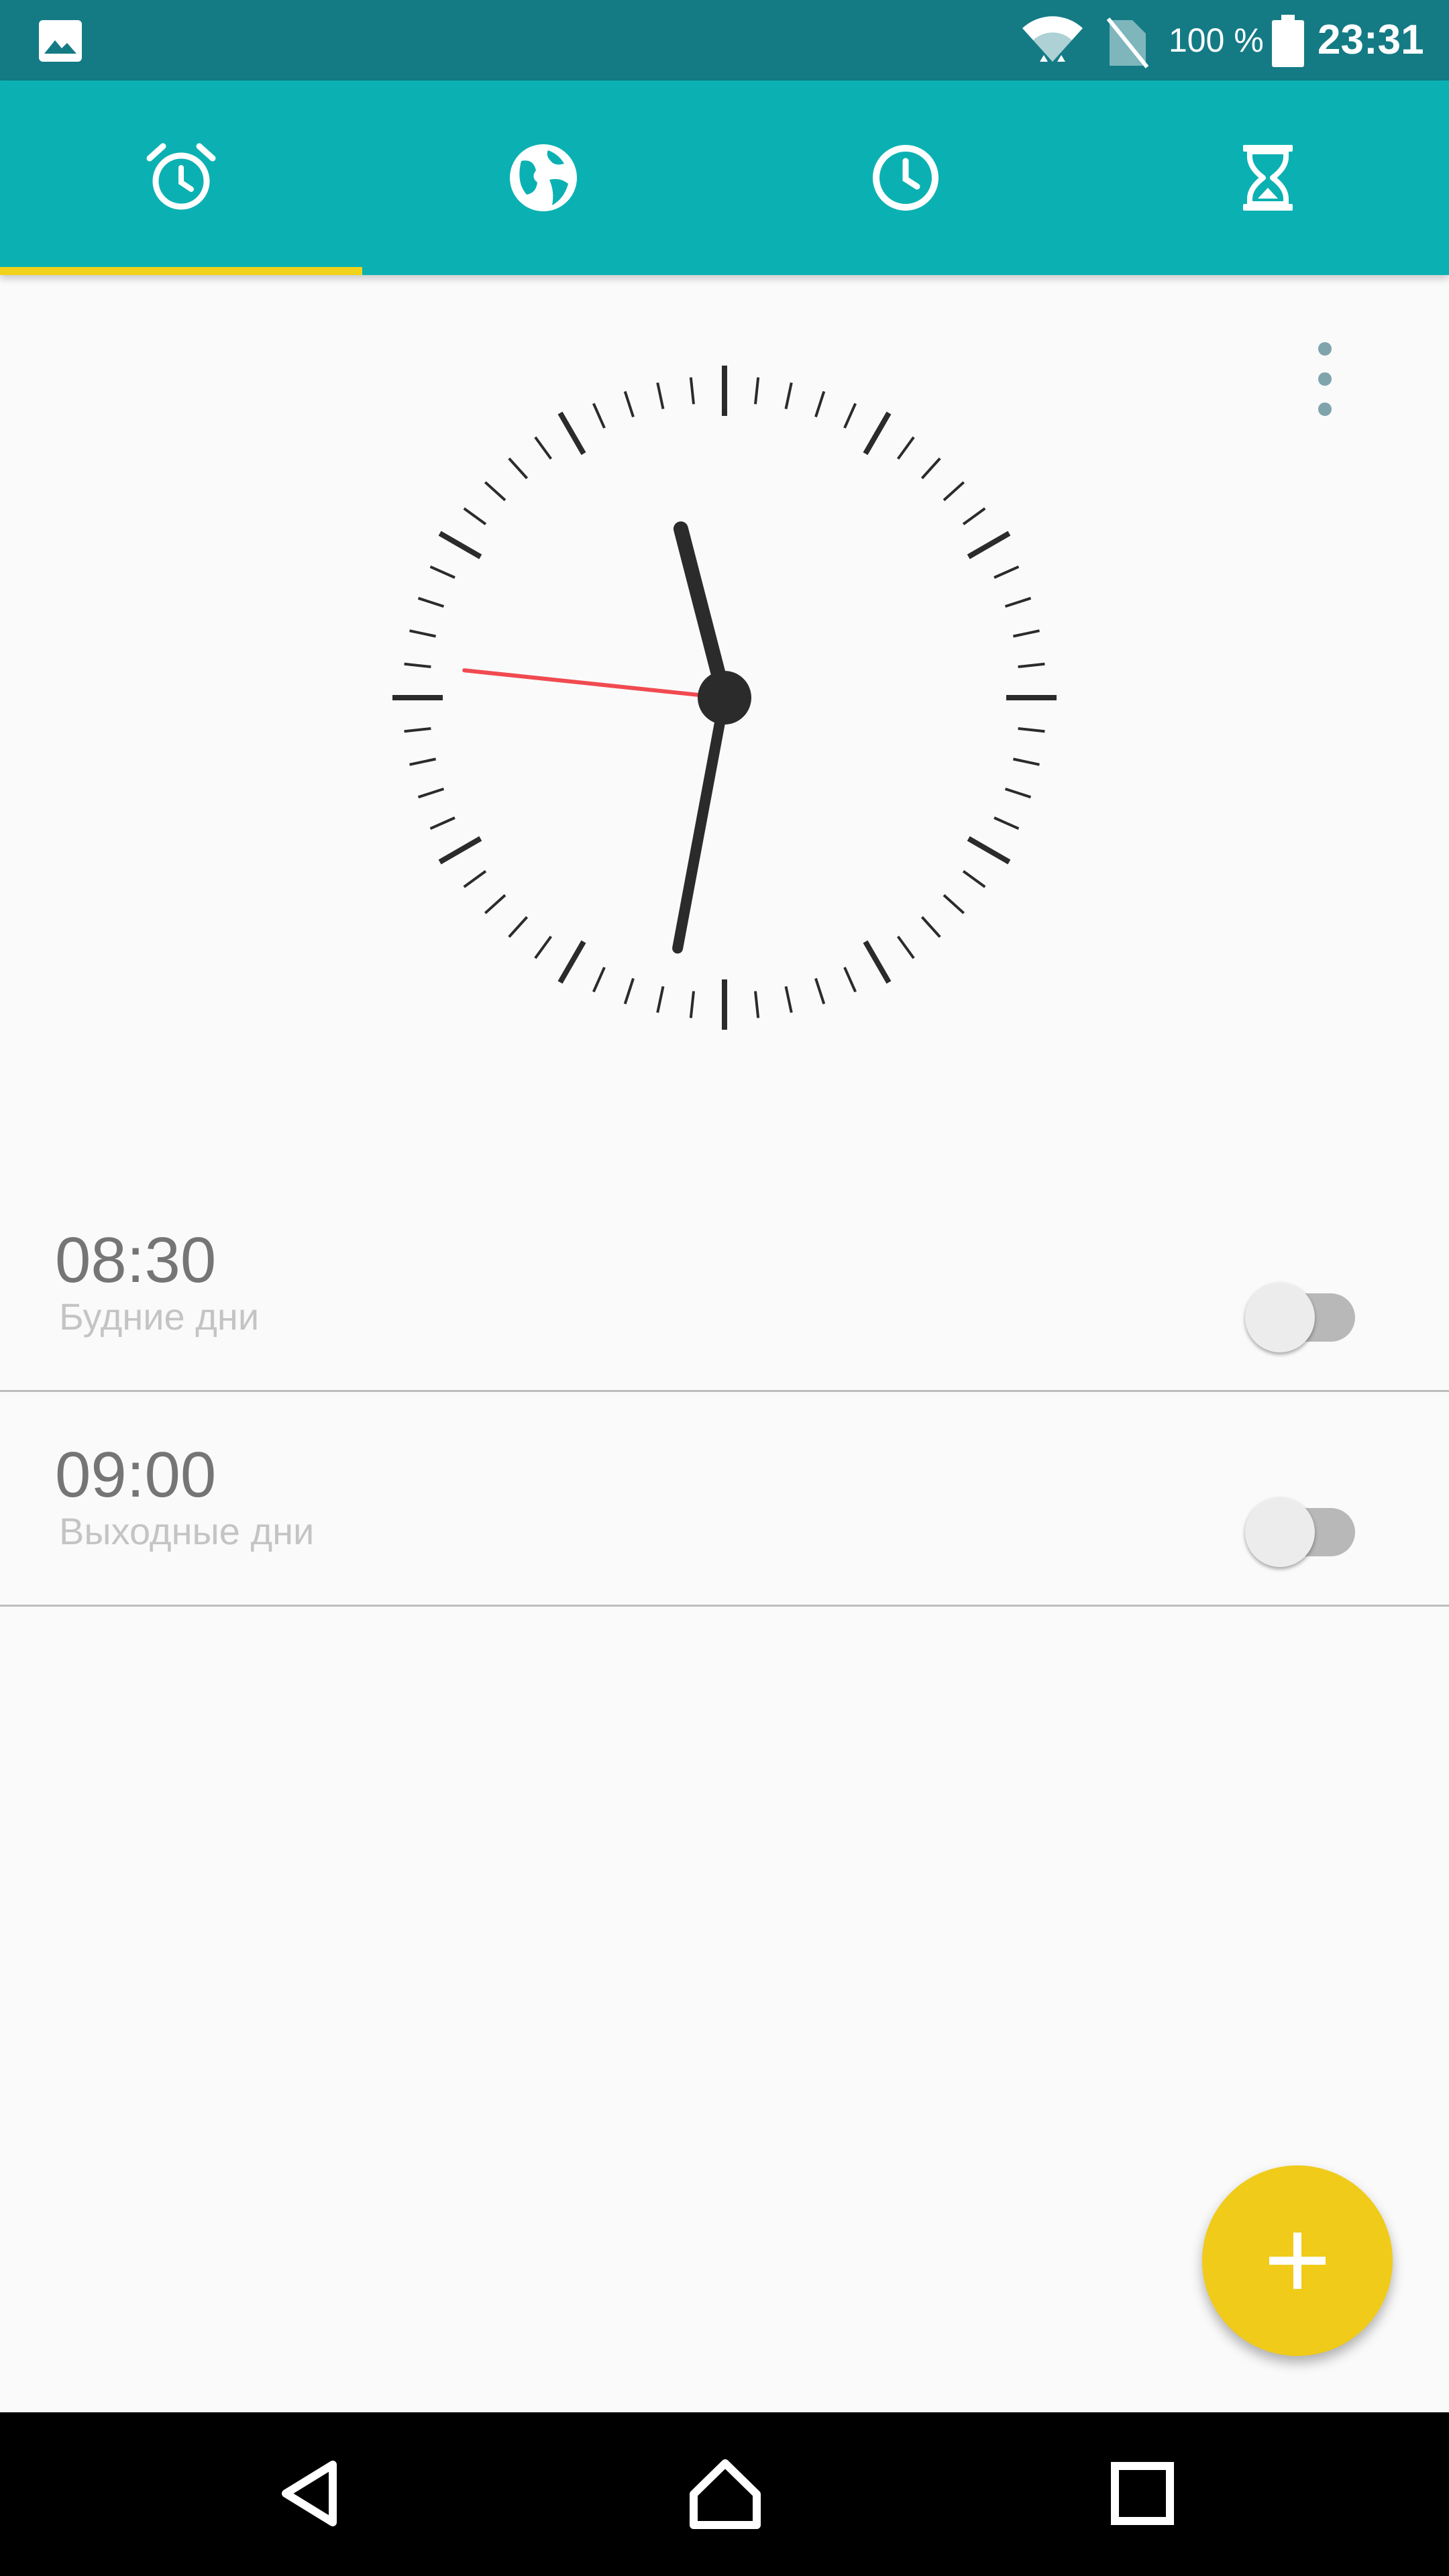  I want to click on battery-percentage: 100 %, so click(1216, 40).